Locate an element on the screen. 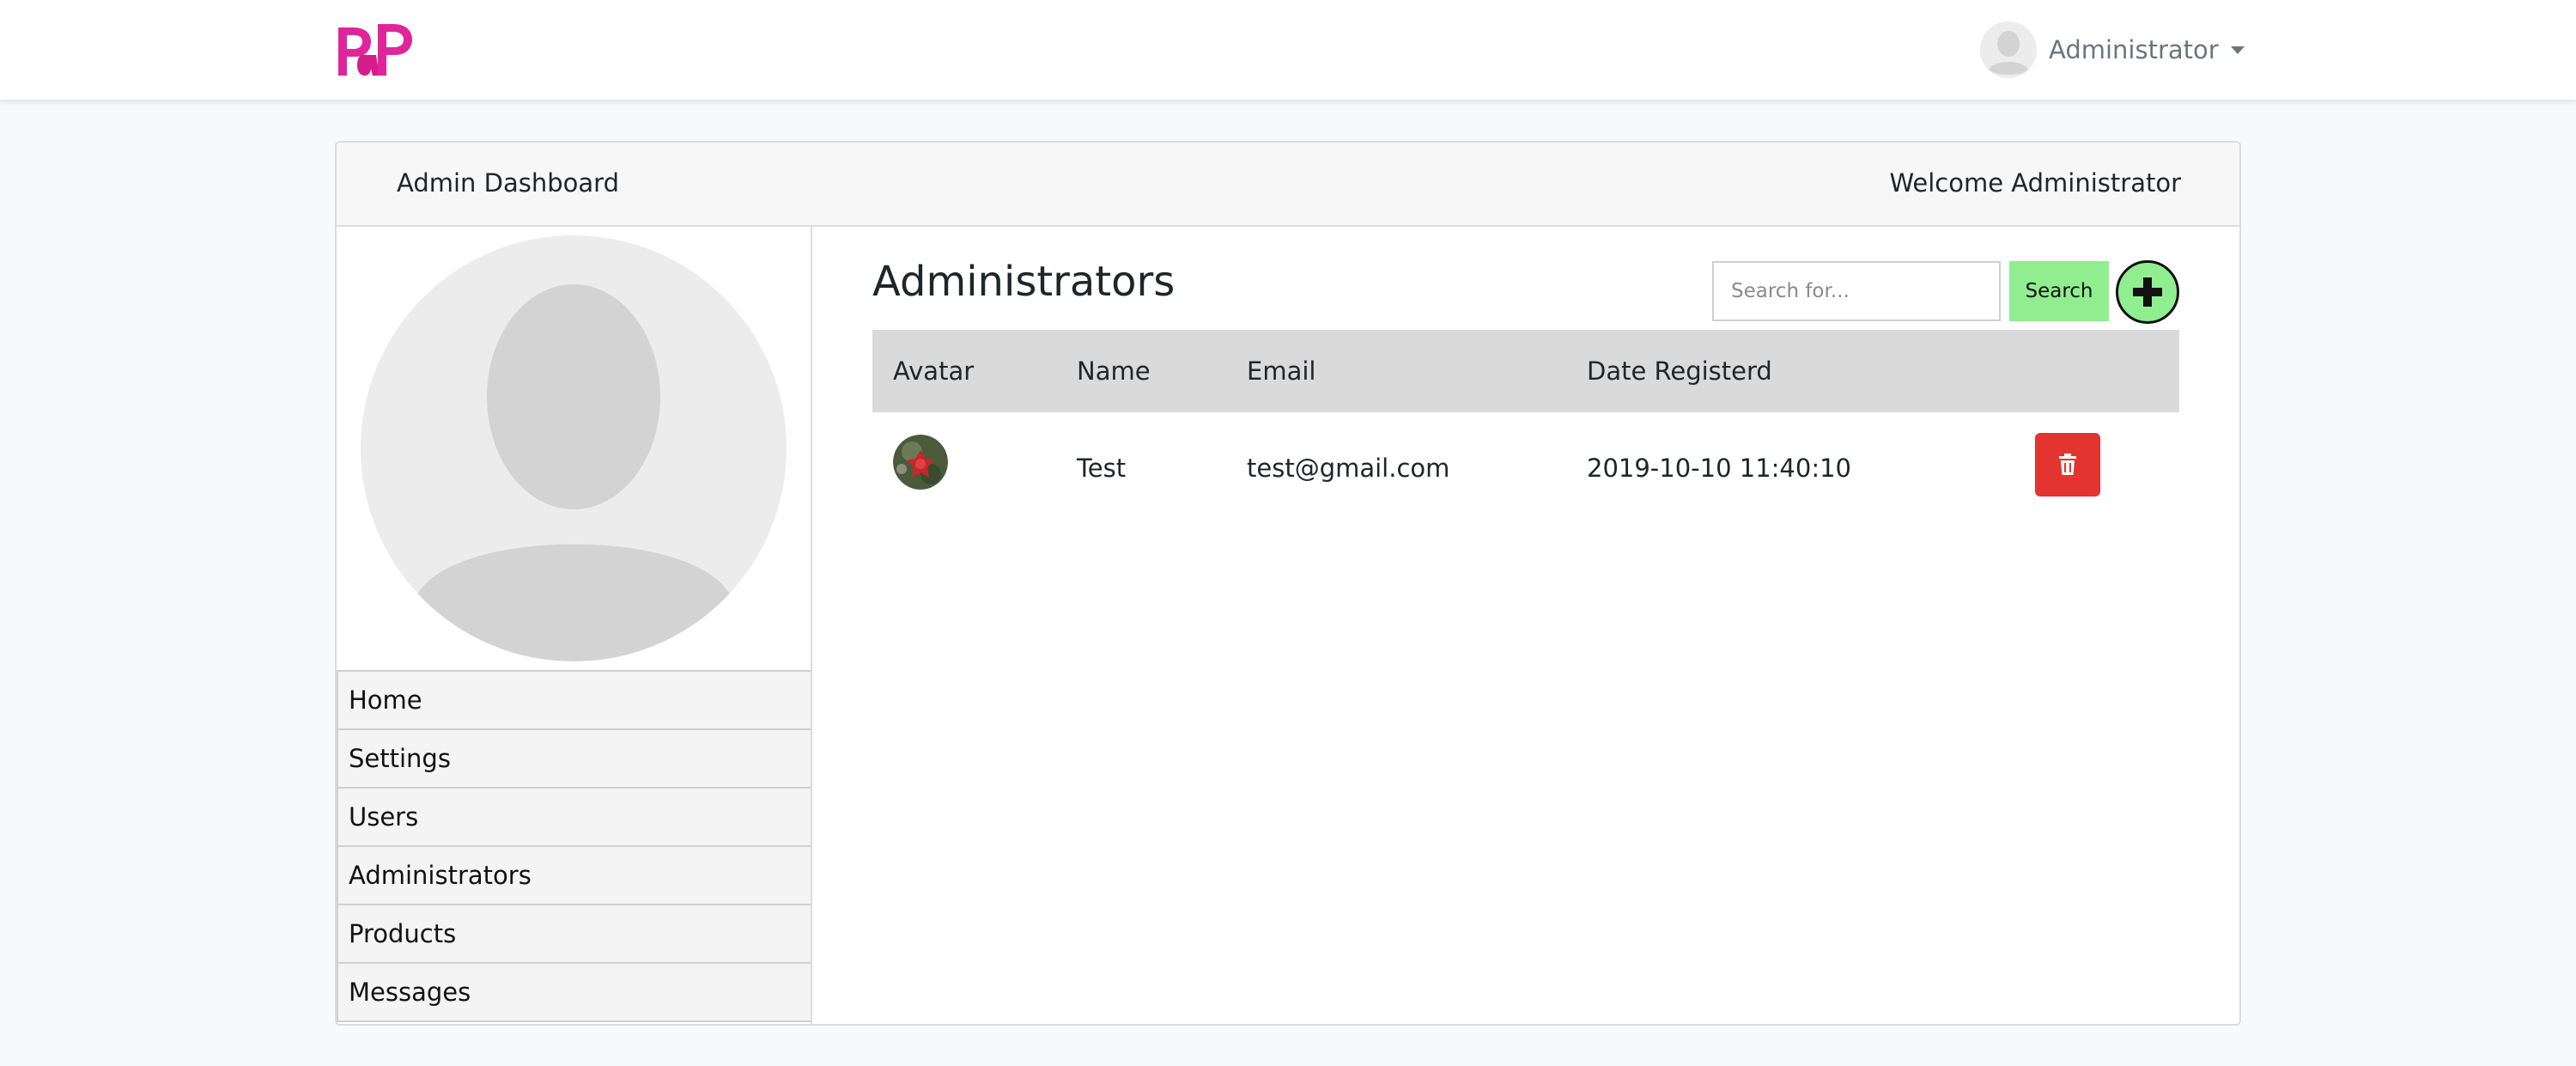 This screenshot has height=1066, width=2576. brand-logo is located at coordinates (375, 50).